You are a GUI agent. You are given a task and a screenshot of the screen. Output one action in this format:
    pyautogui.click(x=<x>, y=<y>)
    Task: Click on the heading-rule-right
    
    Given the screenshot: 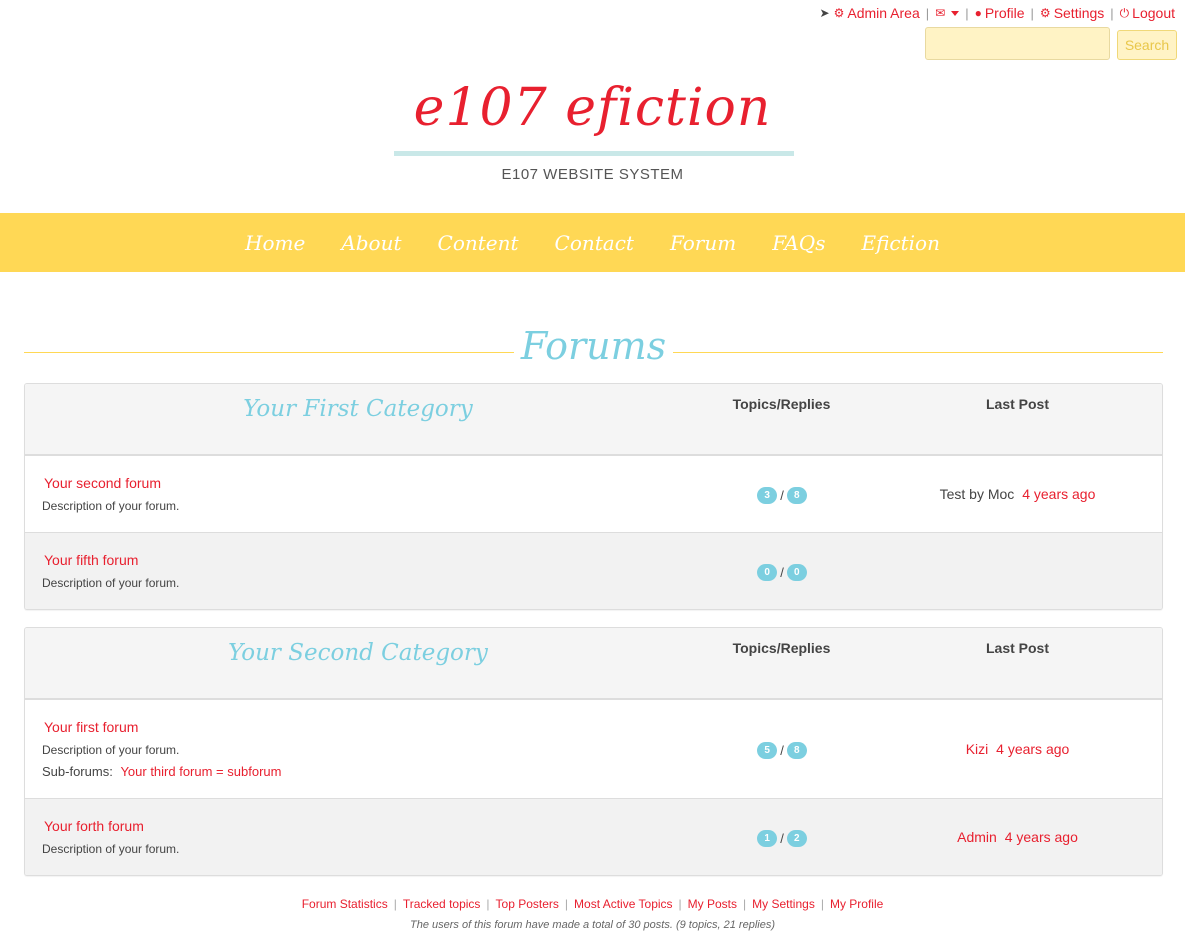 What is the action you would take?
    pyautogui.click(x=918, y=352)
    